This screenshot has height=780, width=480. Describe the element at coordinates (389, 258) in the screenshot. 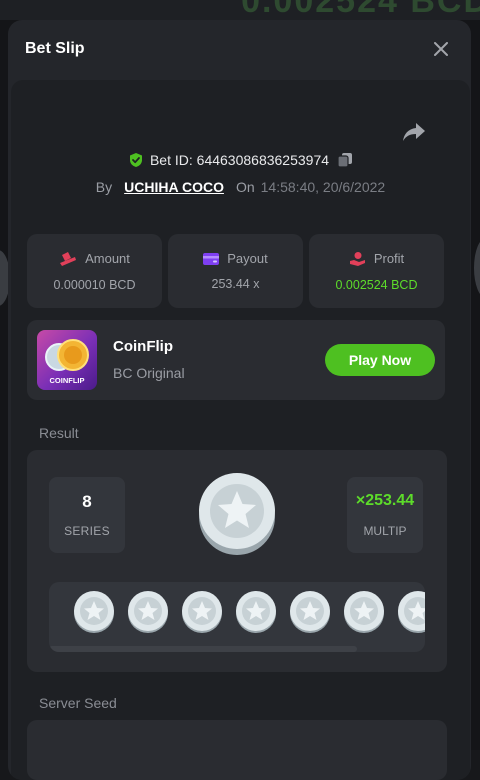

I see `stat-profit-label: Profit` at that location.